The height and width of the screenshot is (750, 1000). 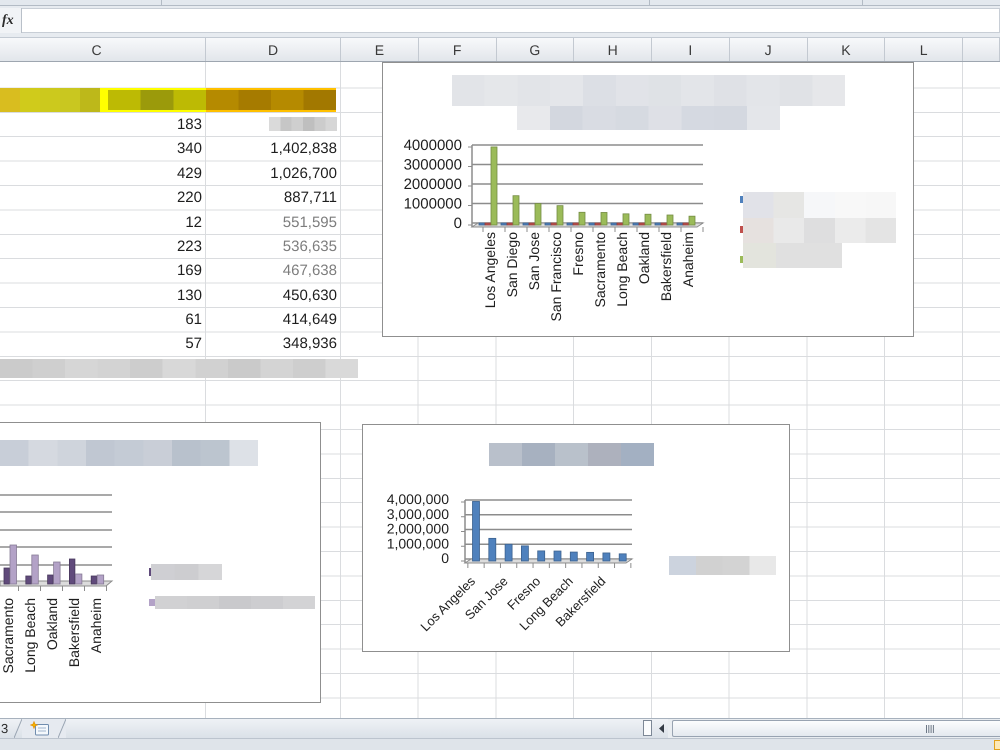 What do you see at coordinates (11, 728) in the screenshot?
I see `sheet-tab: 3` at bounding box center [11, 728].